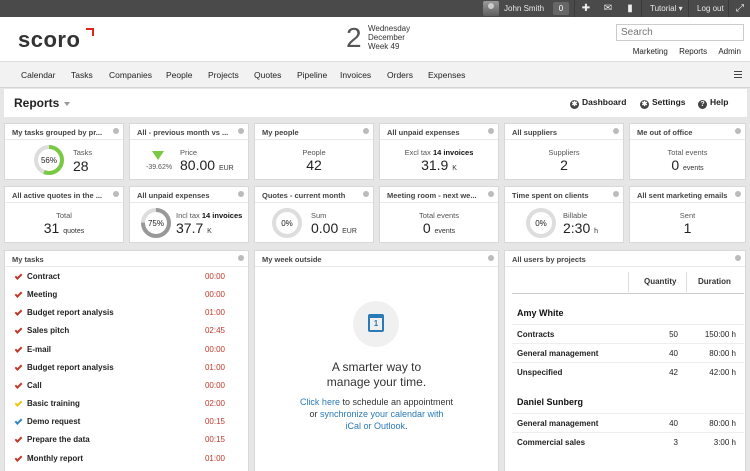 The height and width of the screenshot is (471, 750). I want to click on task-item: Prepare the data 00:15, so click(119, 444).